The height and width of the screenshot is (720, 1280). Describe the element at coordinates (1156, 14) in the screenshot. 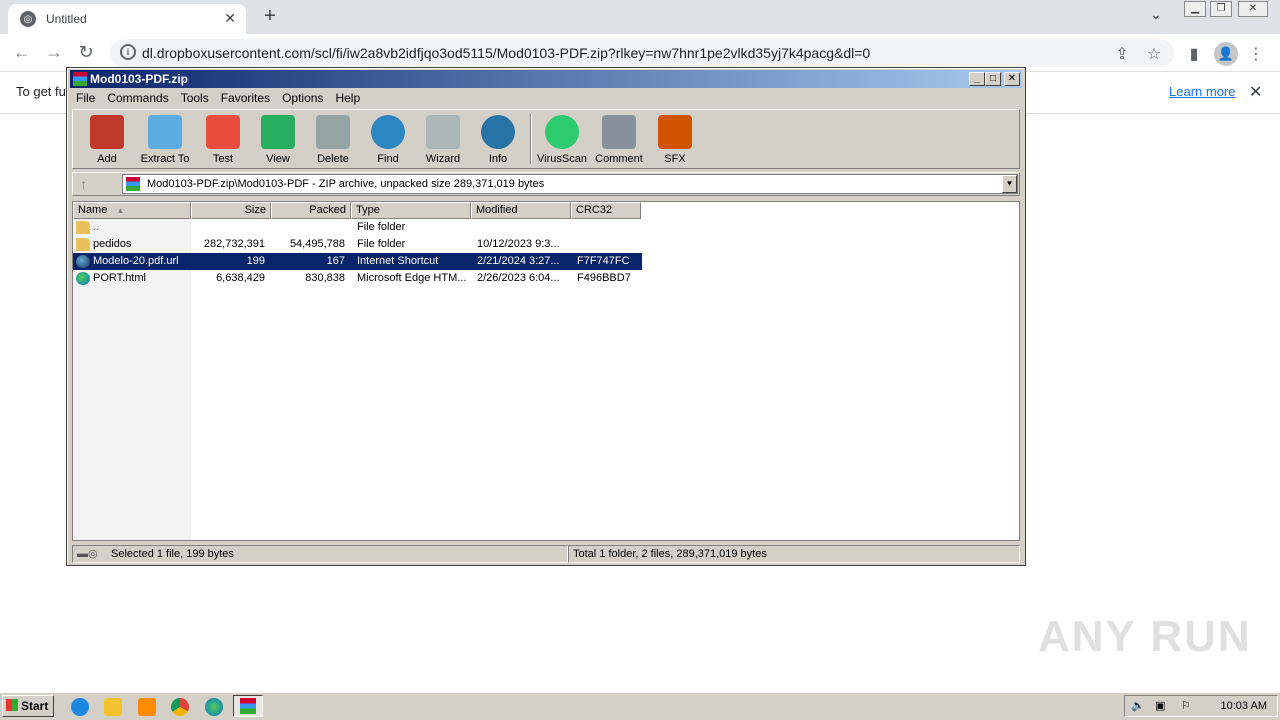

I see `tab-search-chevron-icon: ⌄` at that location.